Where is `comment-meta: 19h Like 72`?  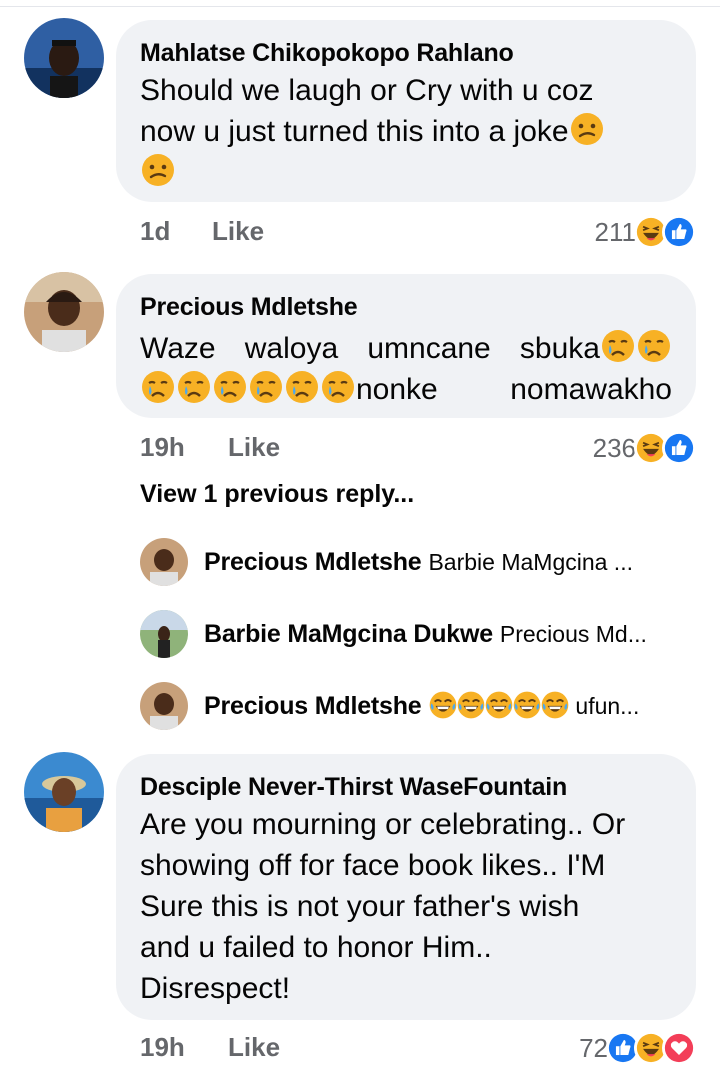 comment-meta: 19h Like 72 is located at coordinates (418, 1048).